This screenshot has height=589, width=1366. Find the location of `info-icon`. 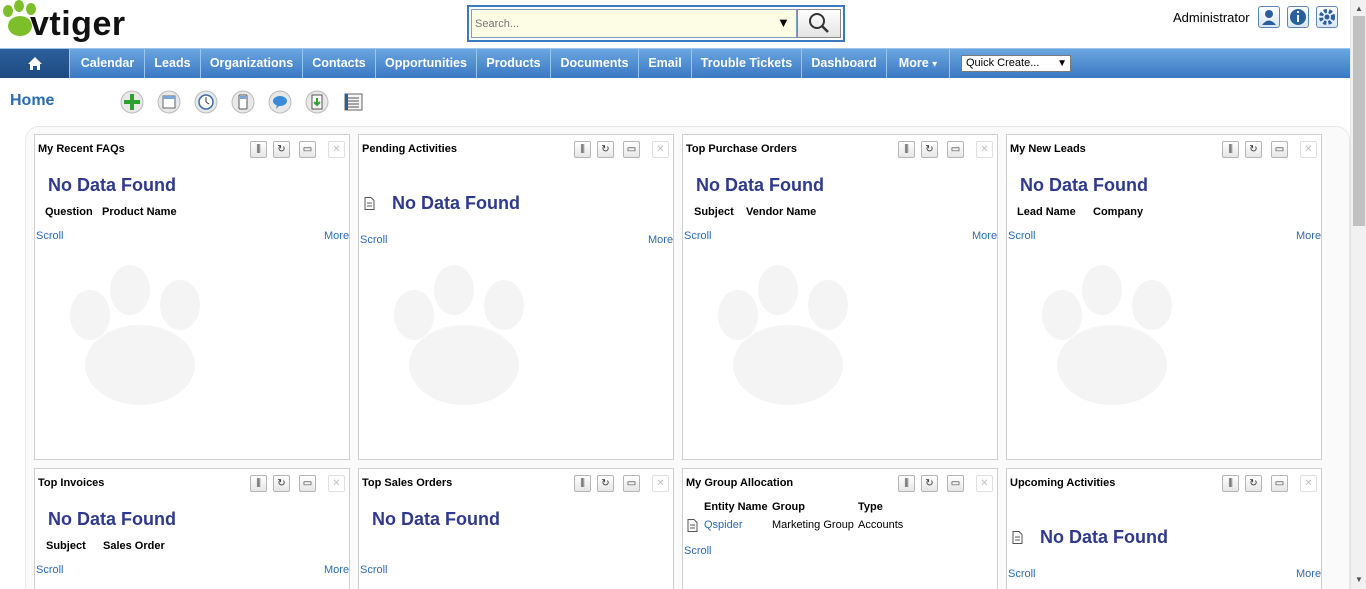

info-icon is located at coordinates (1298, 17).